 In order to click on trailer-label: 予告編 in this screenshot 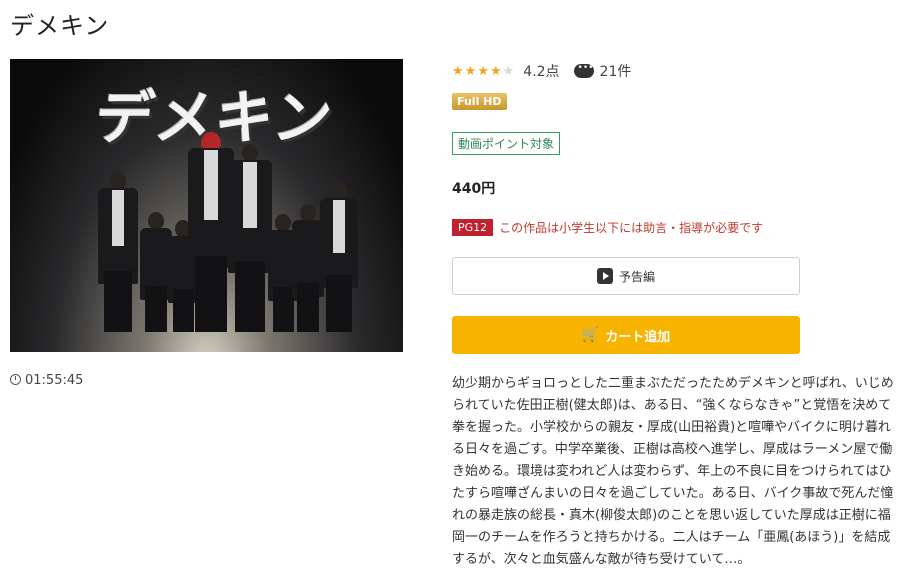, I will do `click(636, 276)`.